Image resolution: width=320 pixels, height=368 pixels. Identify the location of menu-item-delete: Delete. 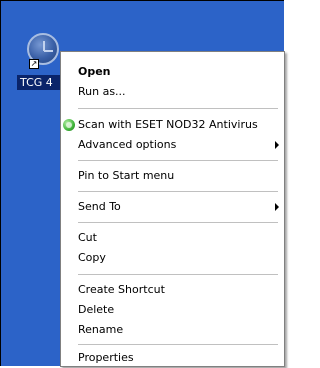
(172, 310).